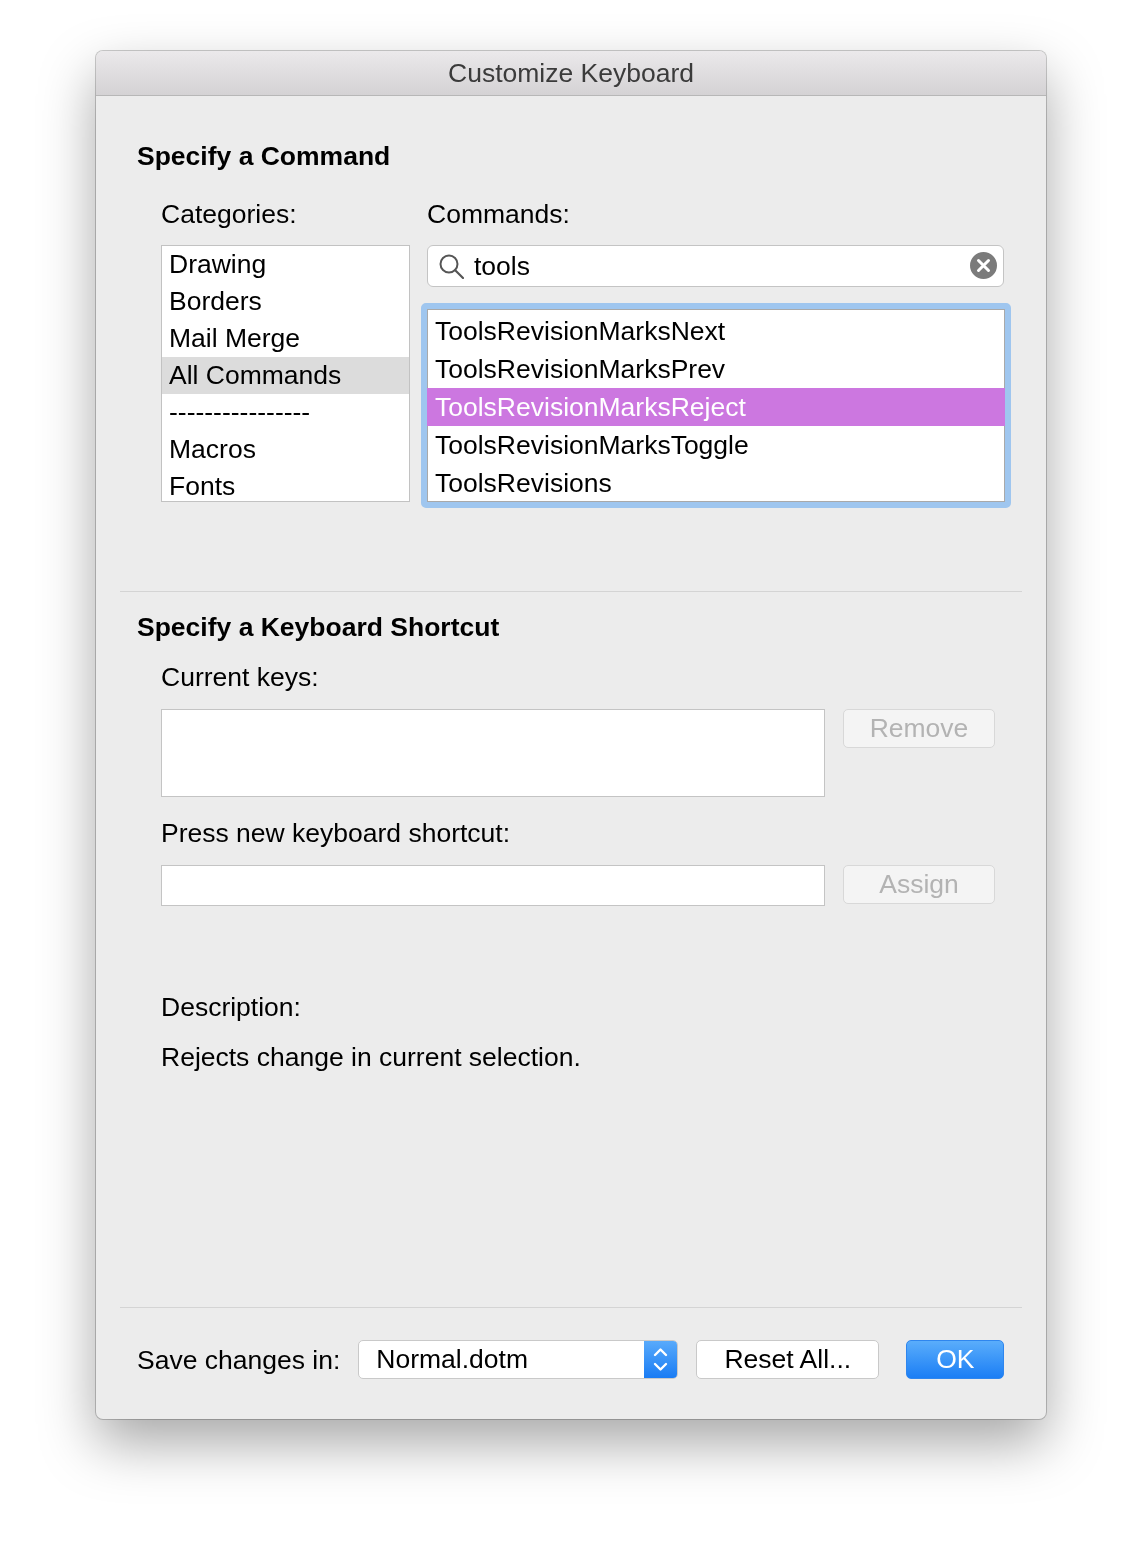 The height and width of the screenshot is (1567, 1141). Describe the element at coordinates (716, 483) in the screenshot. I see `command-item: ToolsRevisions` at that location.